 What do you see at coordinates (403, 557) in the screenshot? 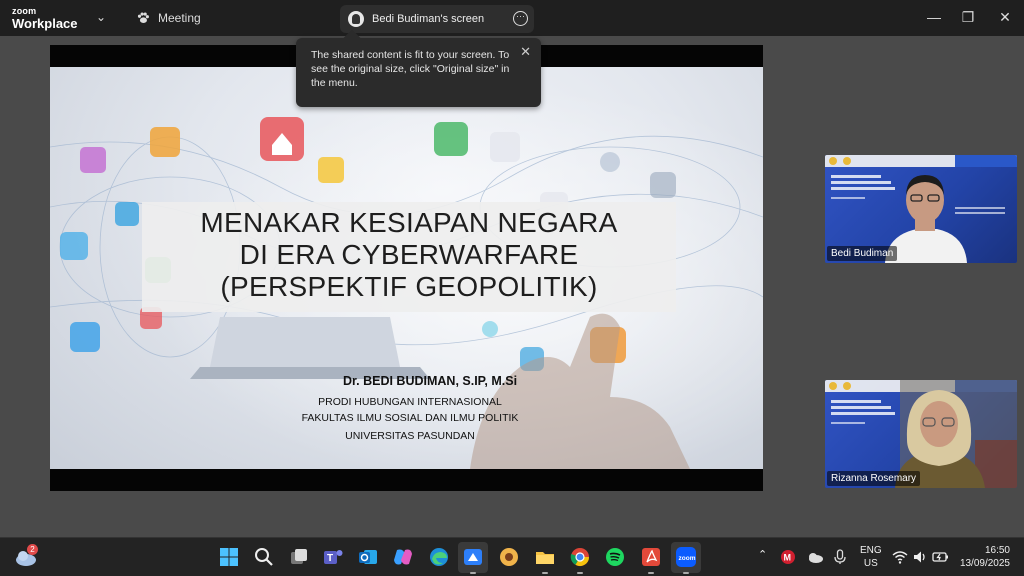
I see `copilot-icon` at bounding box center [403, 557].